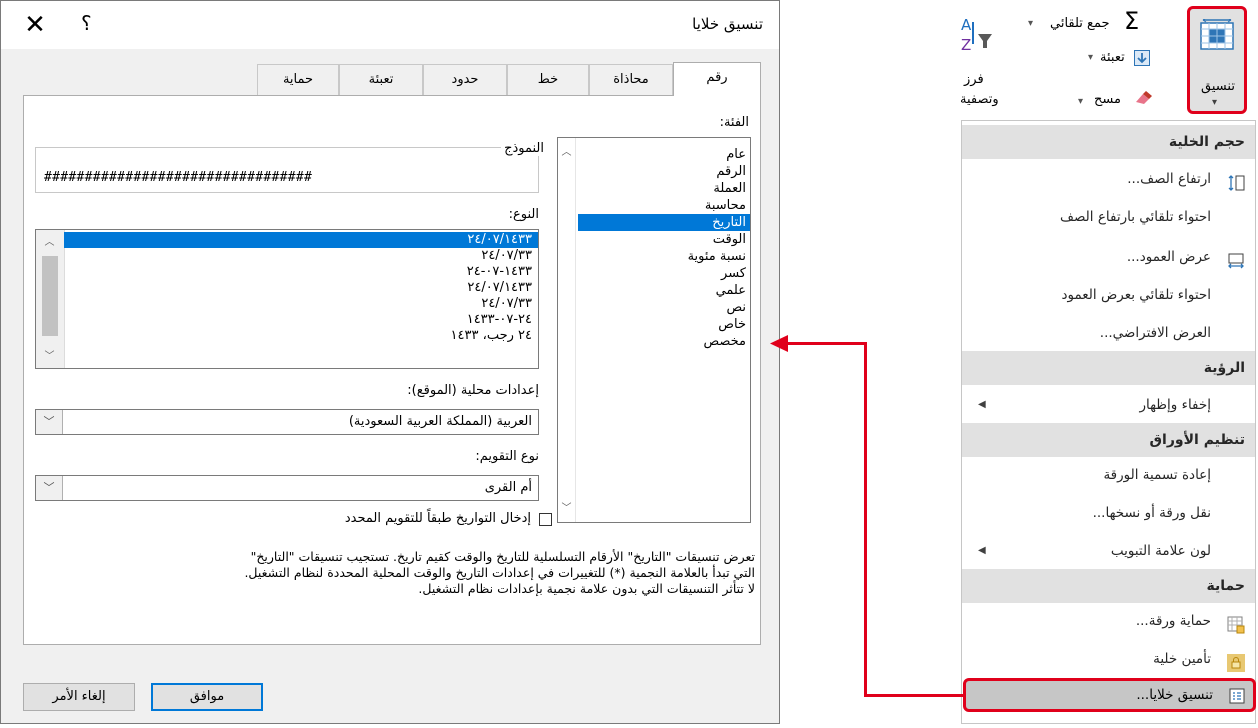  Describe the element at coordinates (1108, 142) in the screenshot. I see `menu-header-cell-size: حجم الخلية` at that location.